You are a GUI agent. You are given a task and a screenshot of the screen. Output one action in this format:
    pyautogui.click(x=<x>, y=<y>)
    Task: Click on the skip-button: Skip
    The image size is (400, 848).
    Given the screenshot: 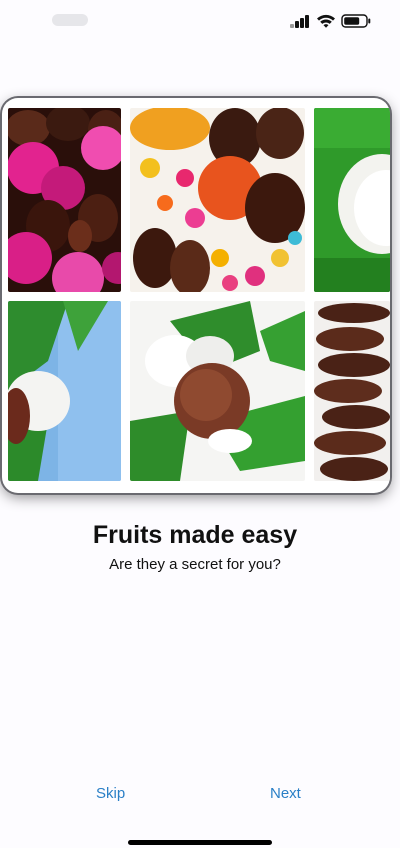 What is the action you would take?
    pyautogui.click(x=110, y=793)
    